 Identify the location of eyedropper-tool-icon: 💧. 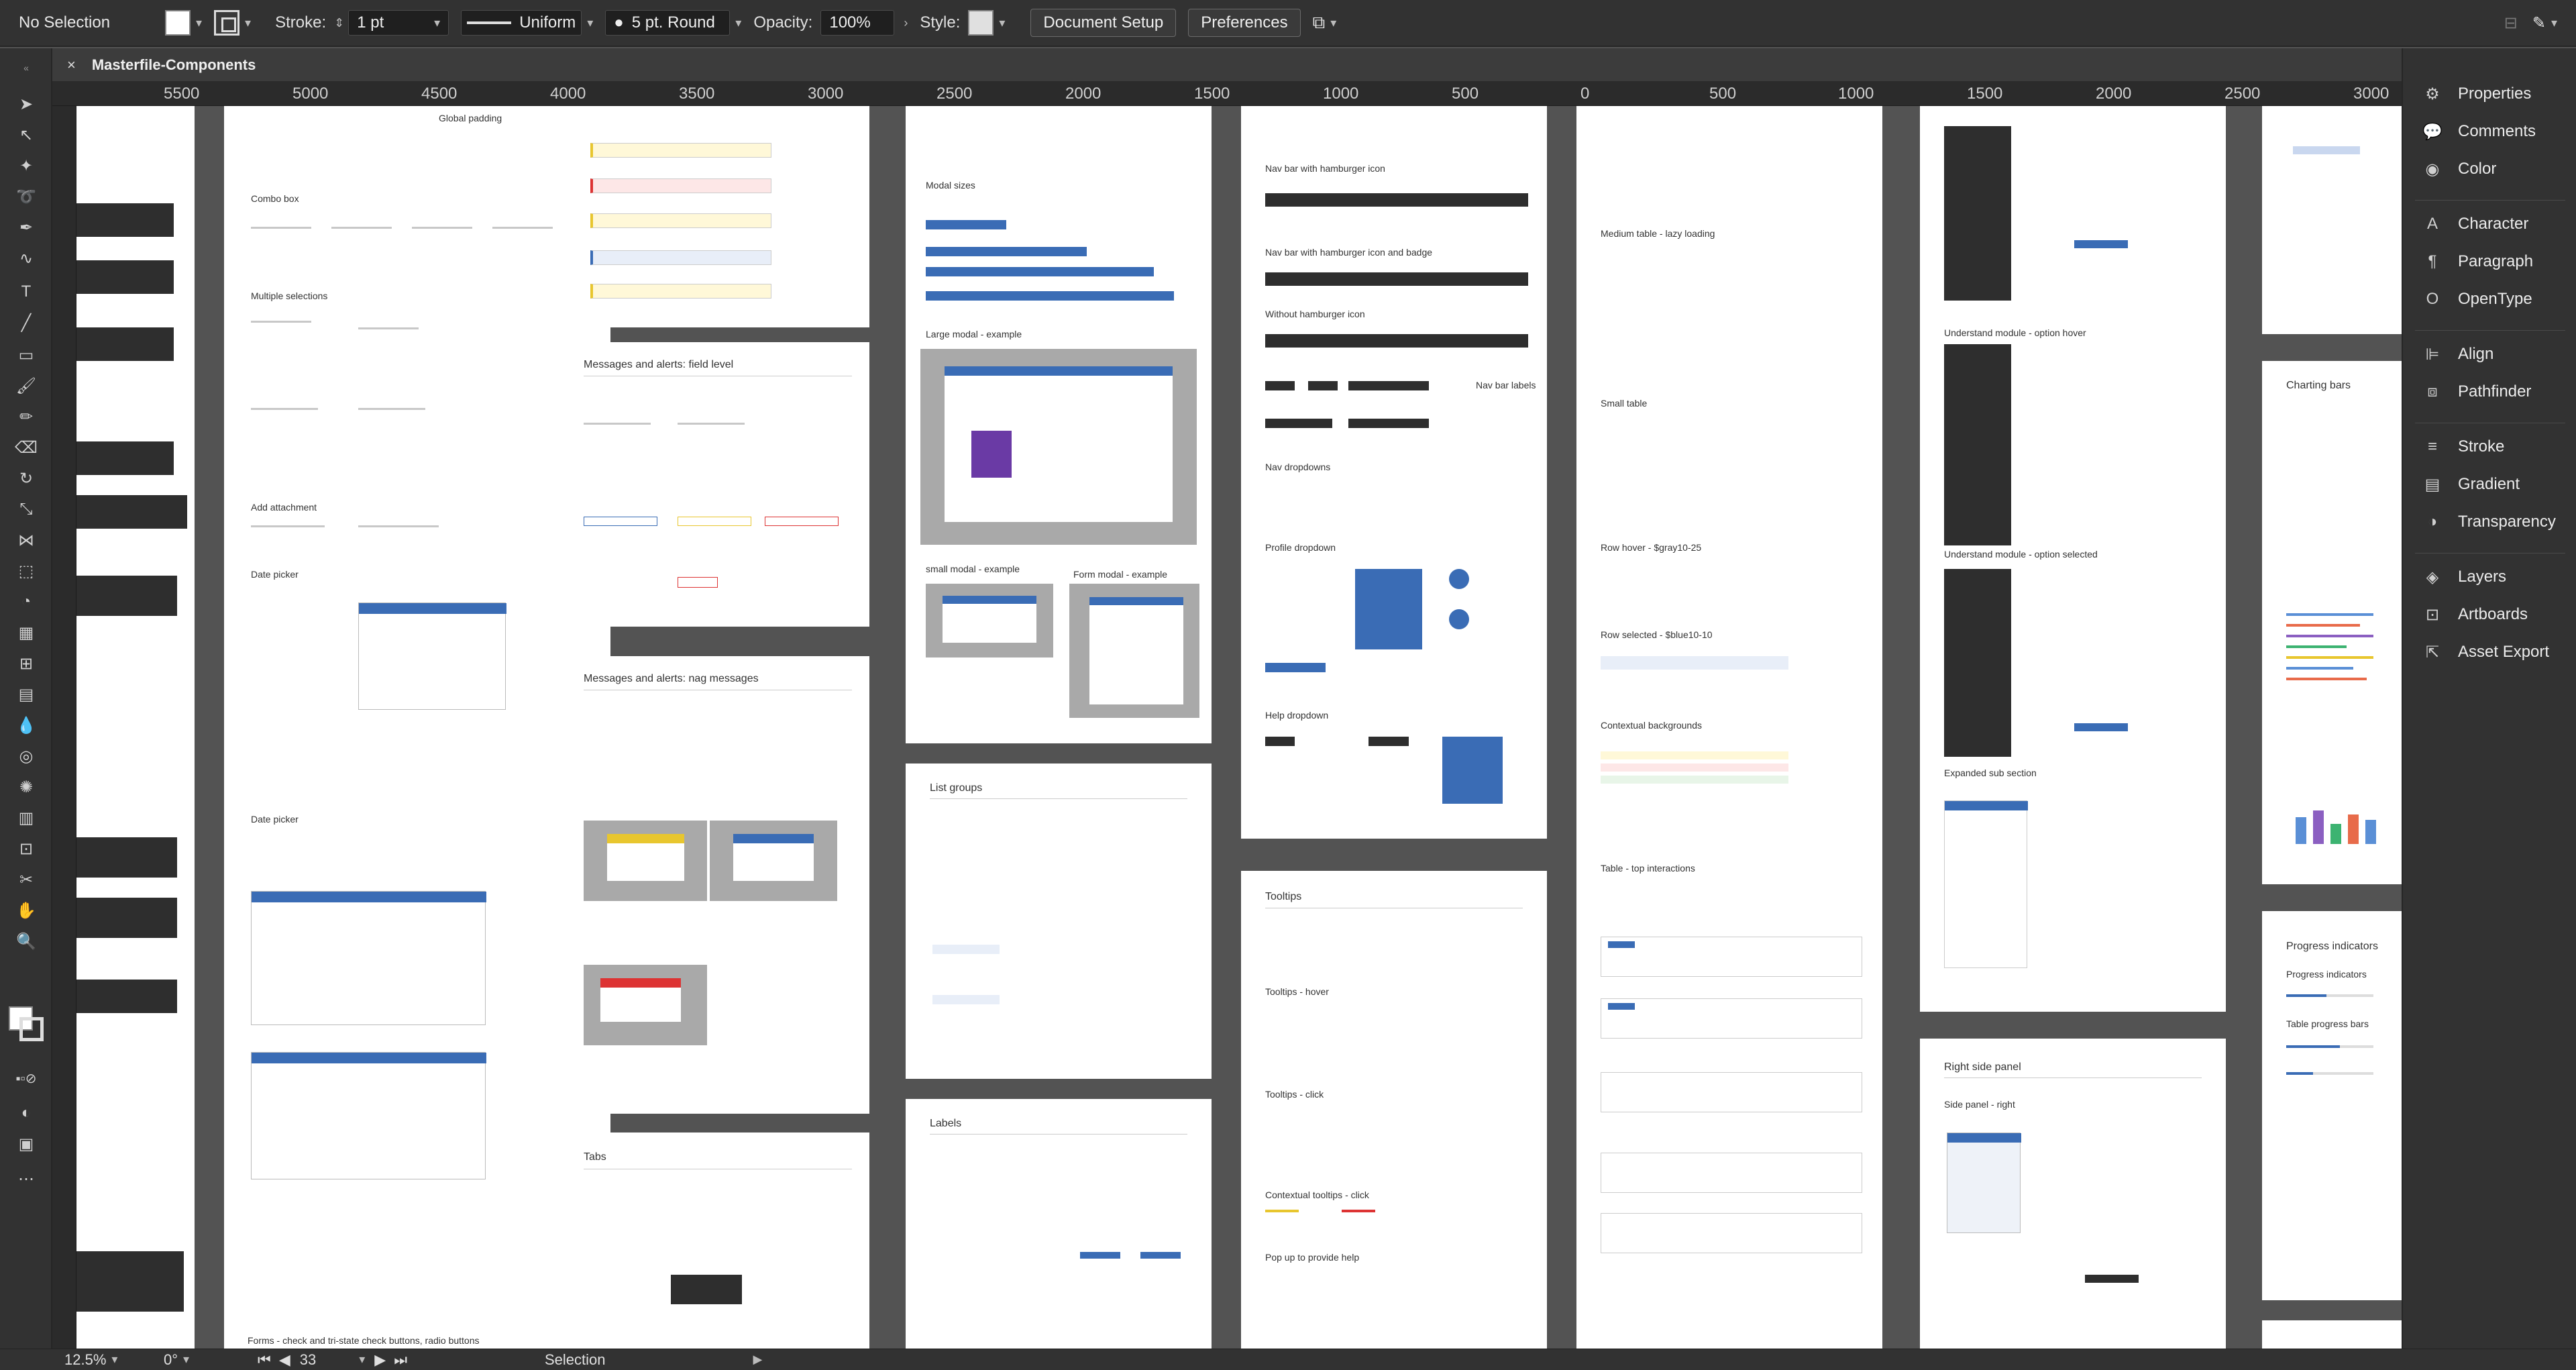
(26, 725).